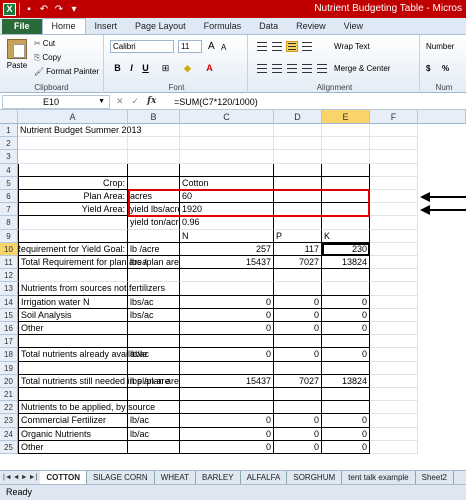 The height and width of the screenshot is (500, 466). Describe the element at coordinates (117, 68) in the screenshot. I see `bold-button: B` at that location.